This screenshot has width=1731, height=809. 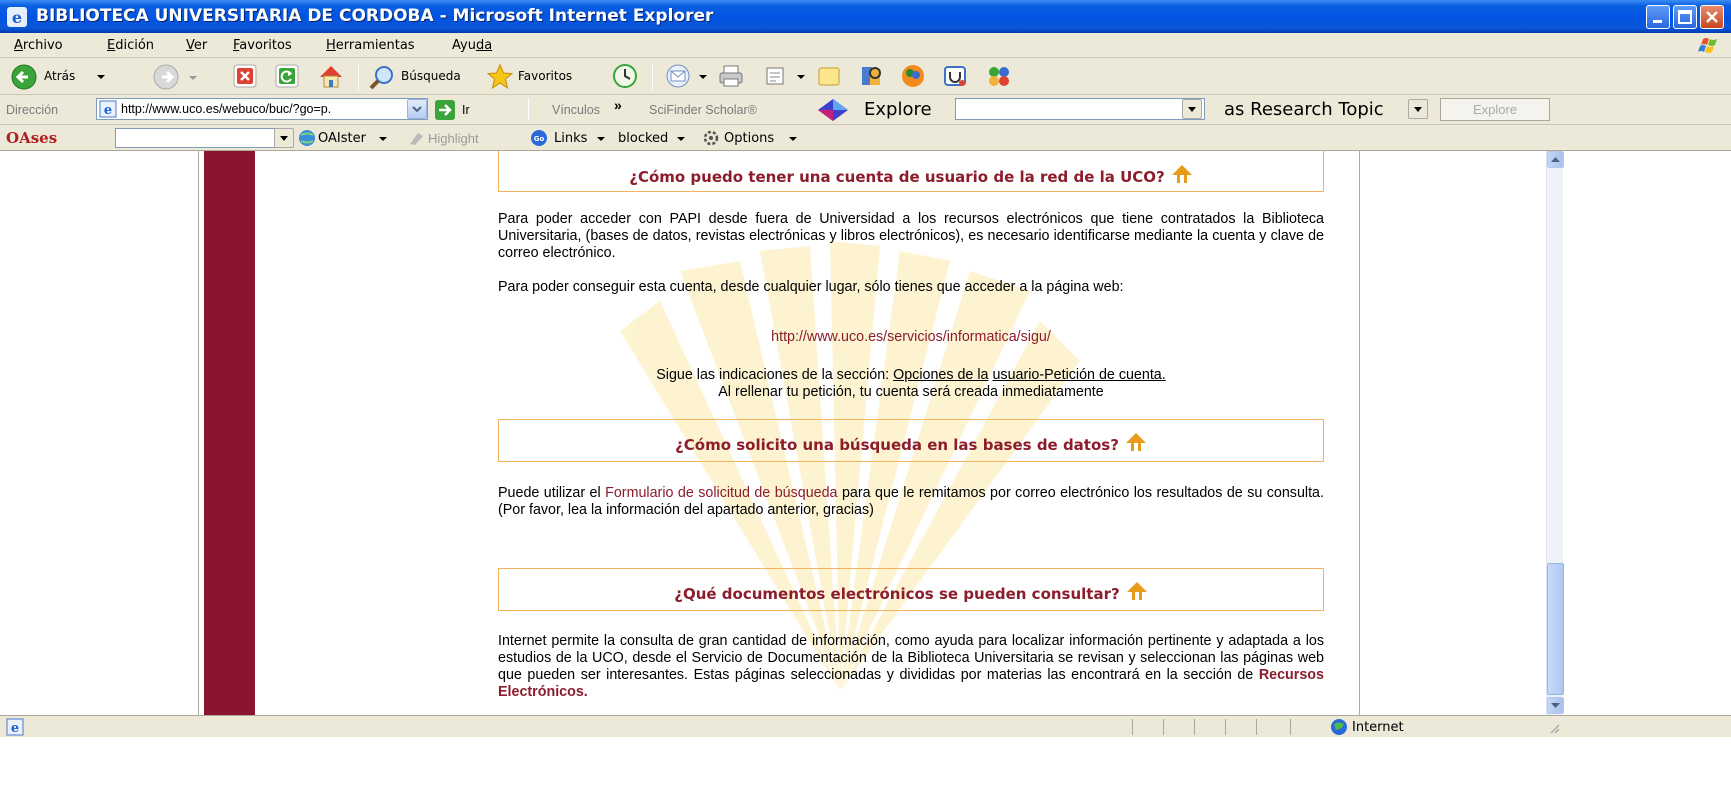 I want to click on menu-ver: Ver, so click(x=196, y=45).